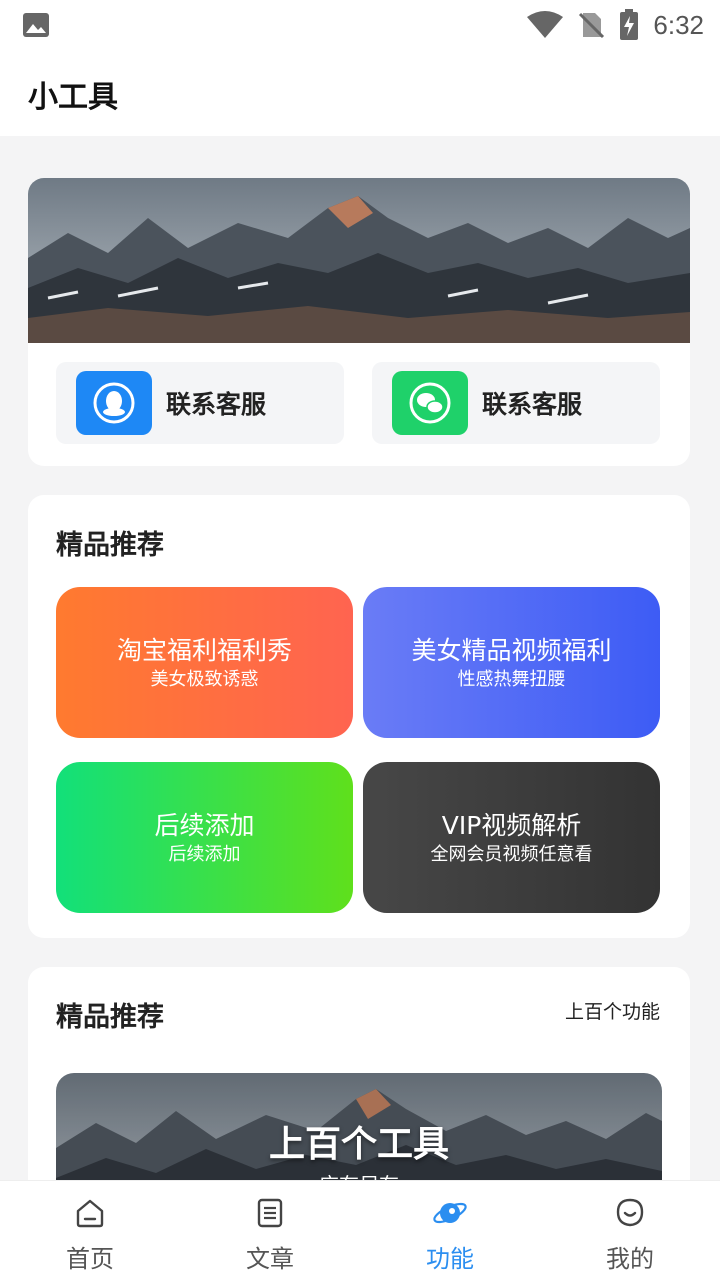 Image resolution: width=720 pixels, height=1280 pixels. Describe the element at coordinates (90, 1230) in the screenshot. I see `tab-home: 首页` at that location.